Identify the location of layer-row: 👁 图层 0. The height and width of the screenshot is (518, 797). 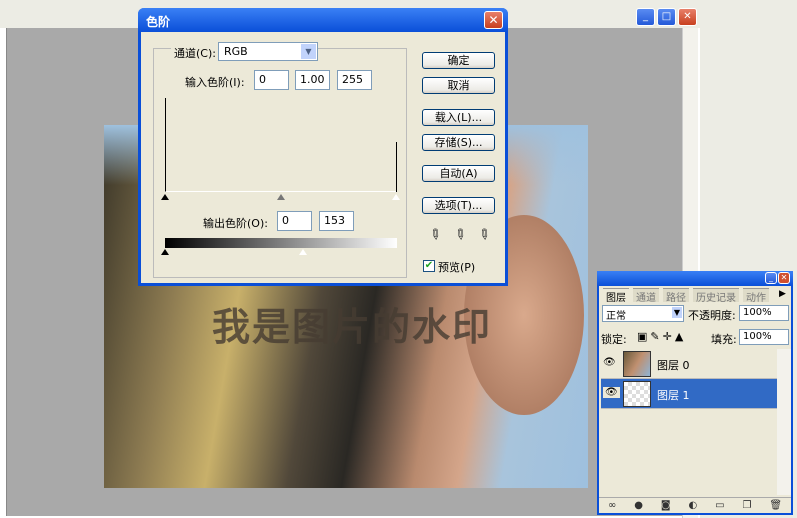
(689, 364).